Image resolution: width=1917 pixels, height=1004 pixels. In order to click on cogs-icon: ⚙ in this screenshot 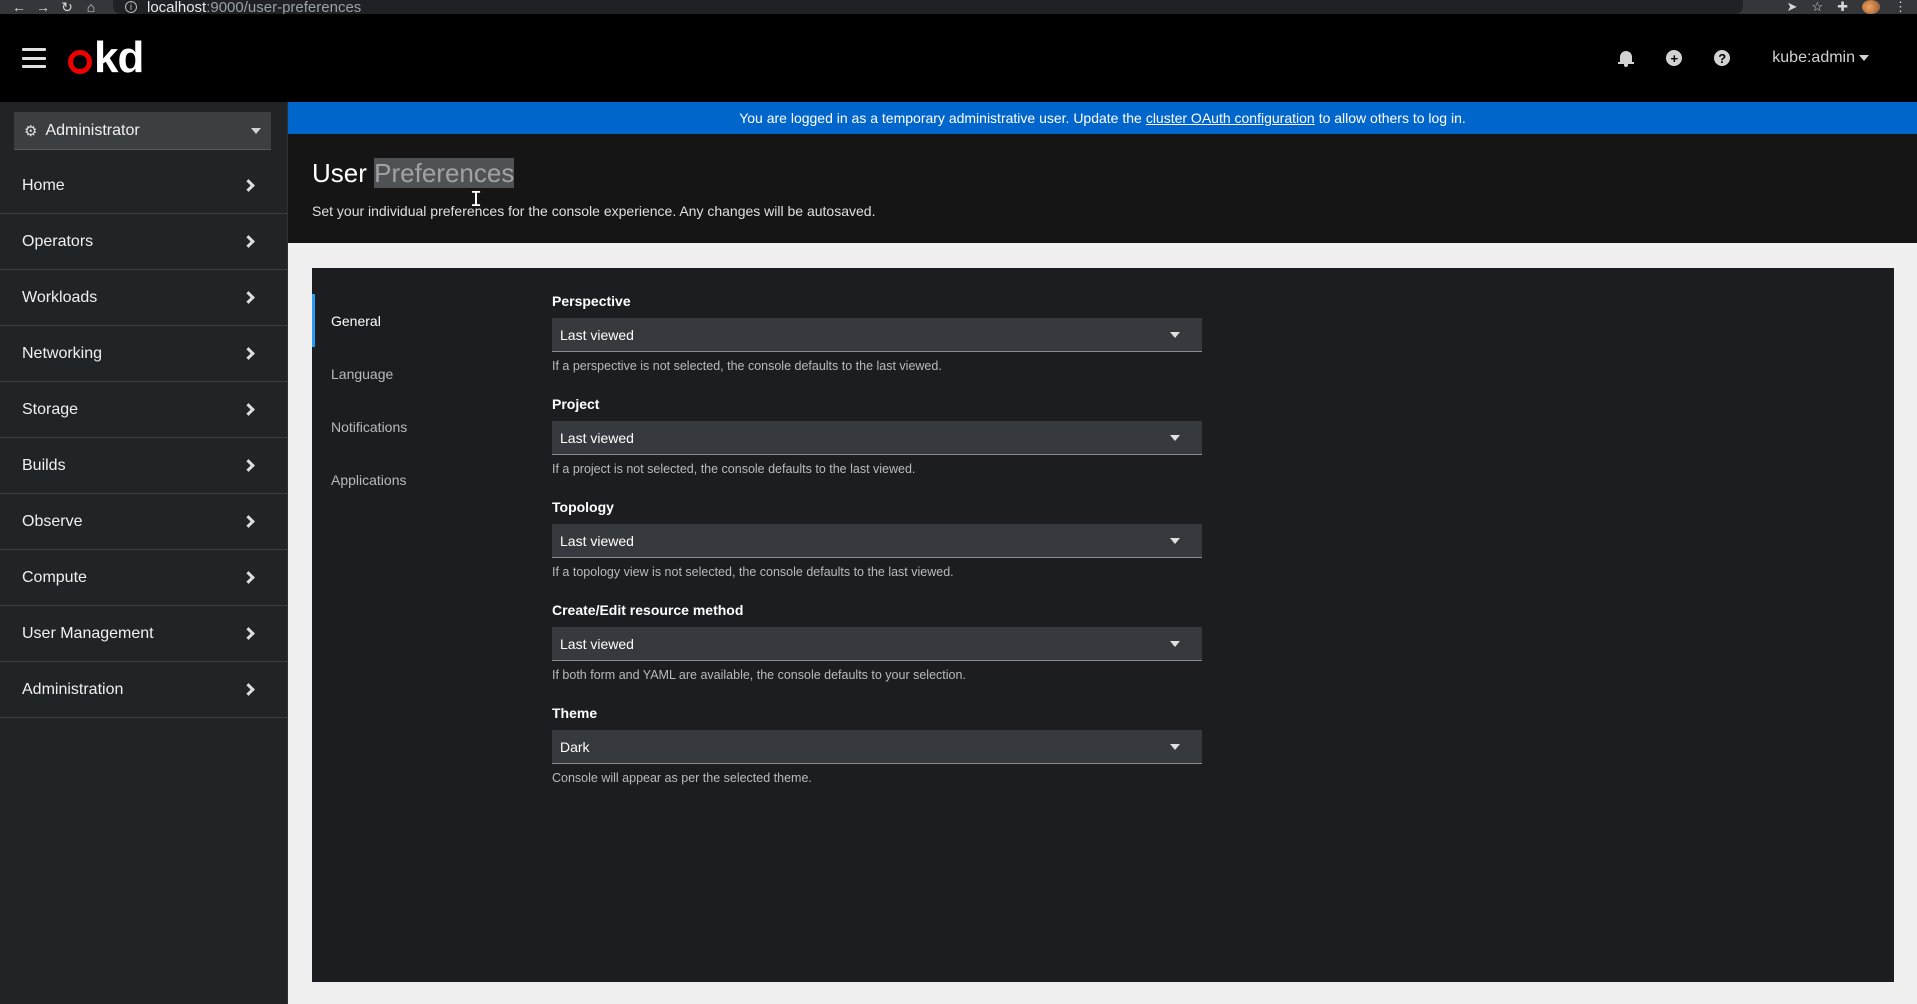, I will do `click(31, 131)`.